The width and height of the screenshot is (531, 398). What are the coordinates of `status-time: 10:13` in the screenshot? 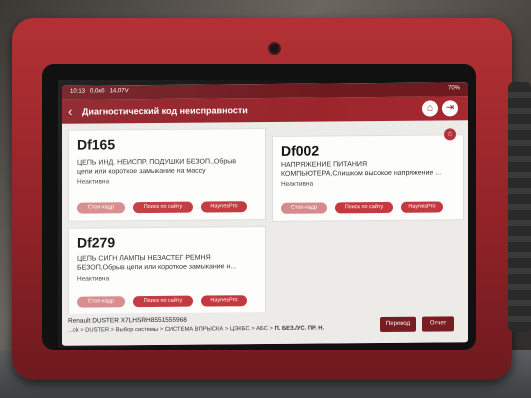 It's located at (78, 91).